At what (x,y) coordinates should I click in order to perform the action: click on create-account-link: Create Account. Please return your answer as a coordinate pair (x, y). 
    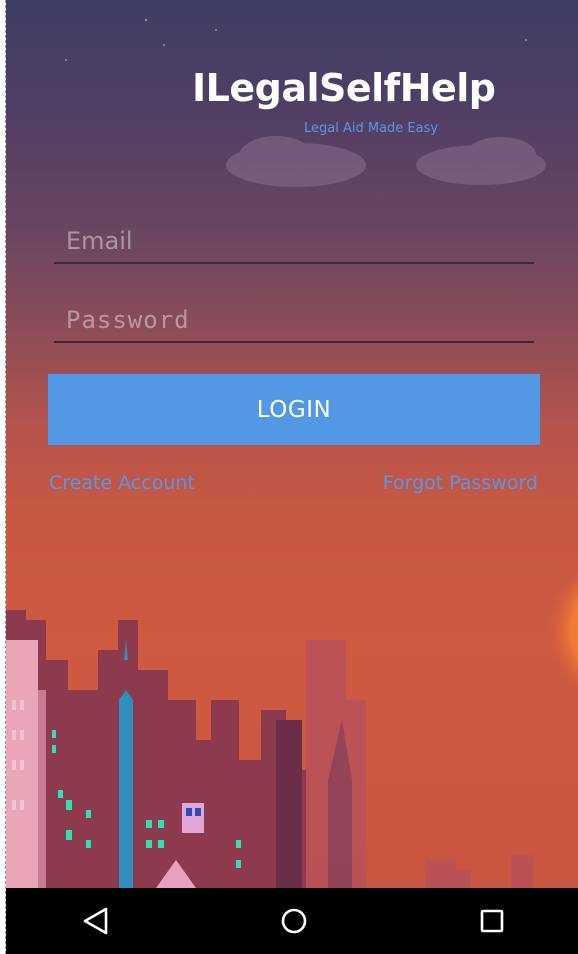
    Looking at the image, I should click on (122, 483).